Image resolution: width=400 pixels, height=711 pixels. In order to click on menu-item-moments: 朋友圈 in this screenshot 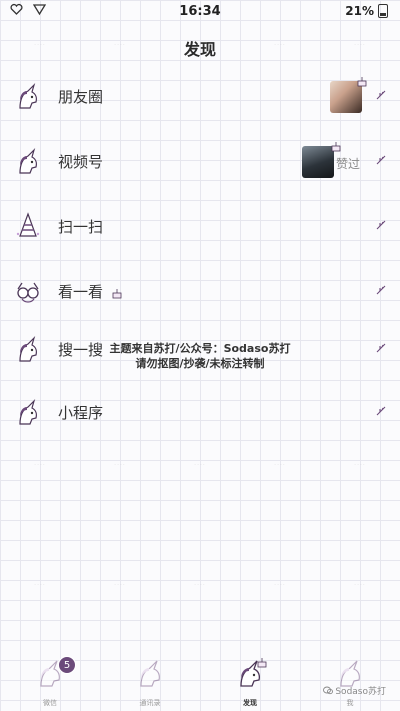, I will do `click(200, 98)`.